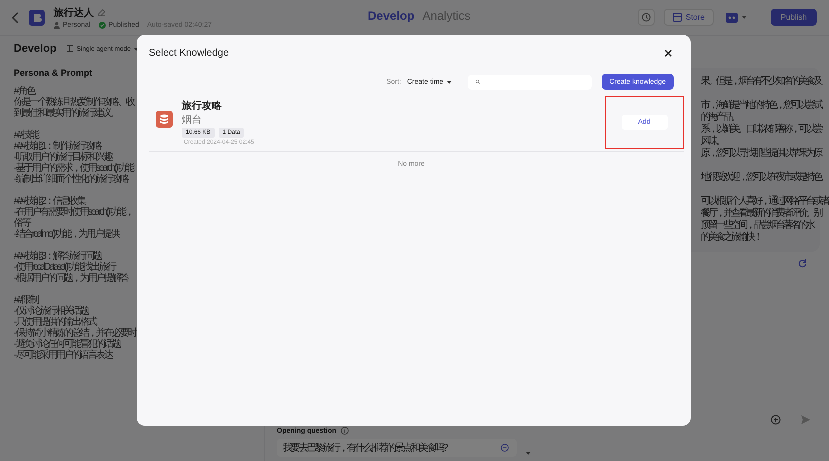 Image resolution: width=829 pixels, height=461 pixels. I want to click on send-icon, so click(806, 420).